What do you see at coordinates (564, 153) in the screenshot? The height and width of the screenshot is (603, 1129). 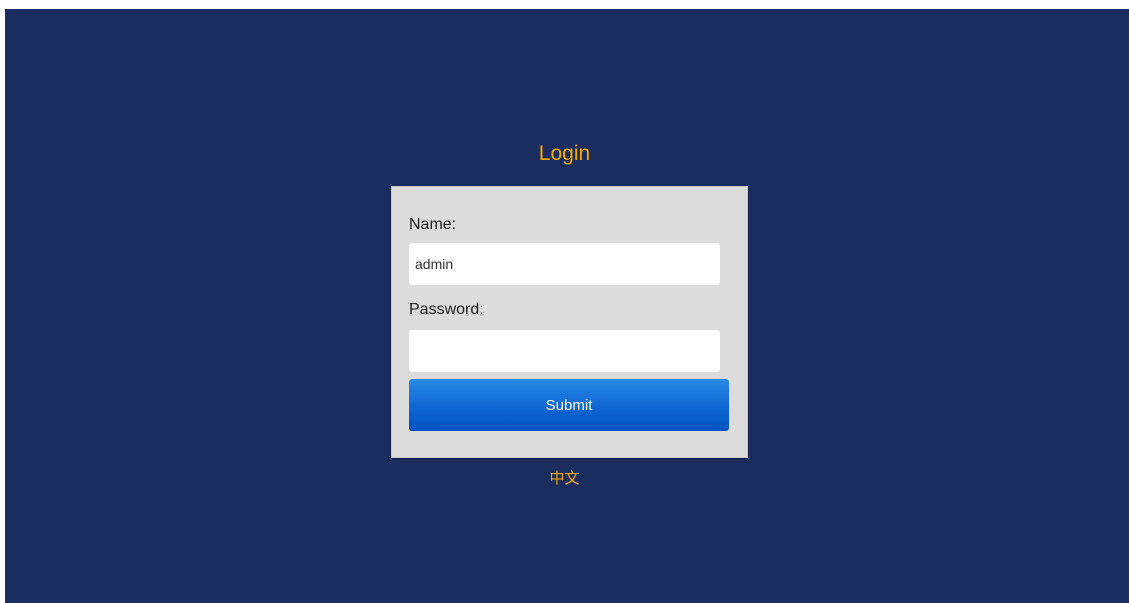 I see `page-title: Login` at bounding box center [564, 153].